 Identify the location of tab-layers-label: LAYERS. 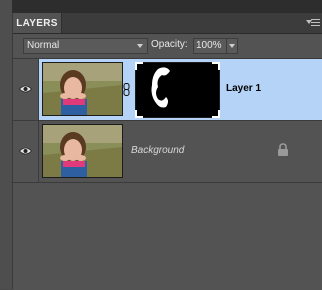
(37, 23).